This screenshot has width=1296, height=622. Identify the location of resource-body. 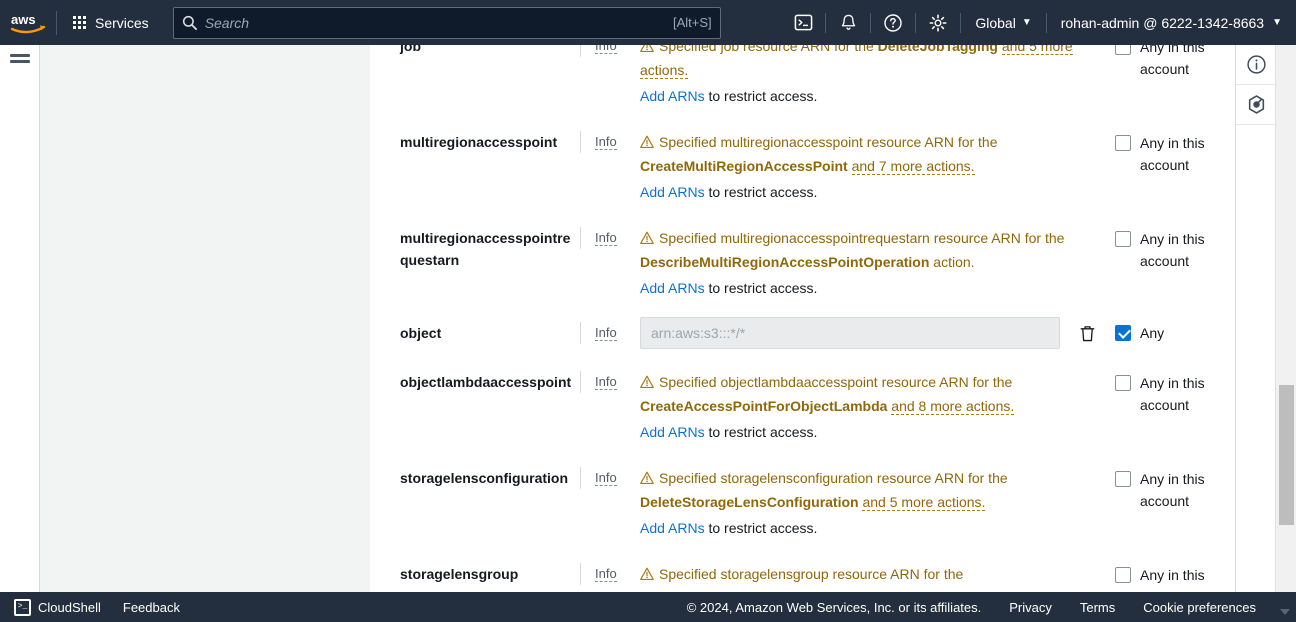
(877, 333).